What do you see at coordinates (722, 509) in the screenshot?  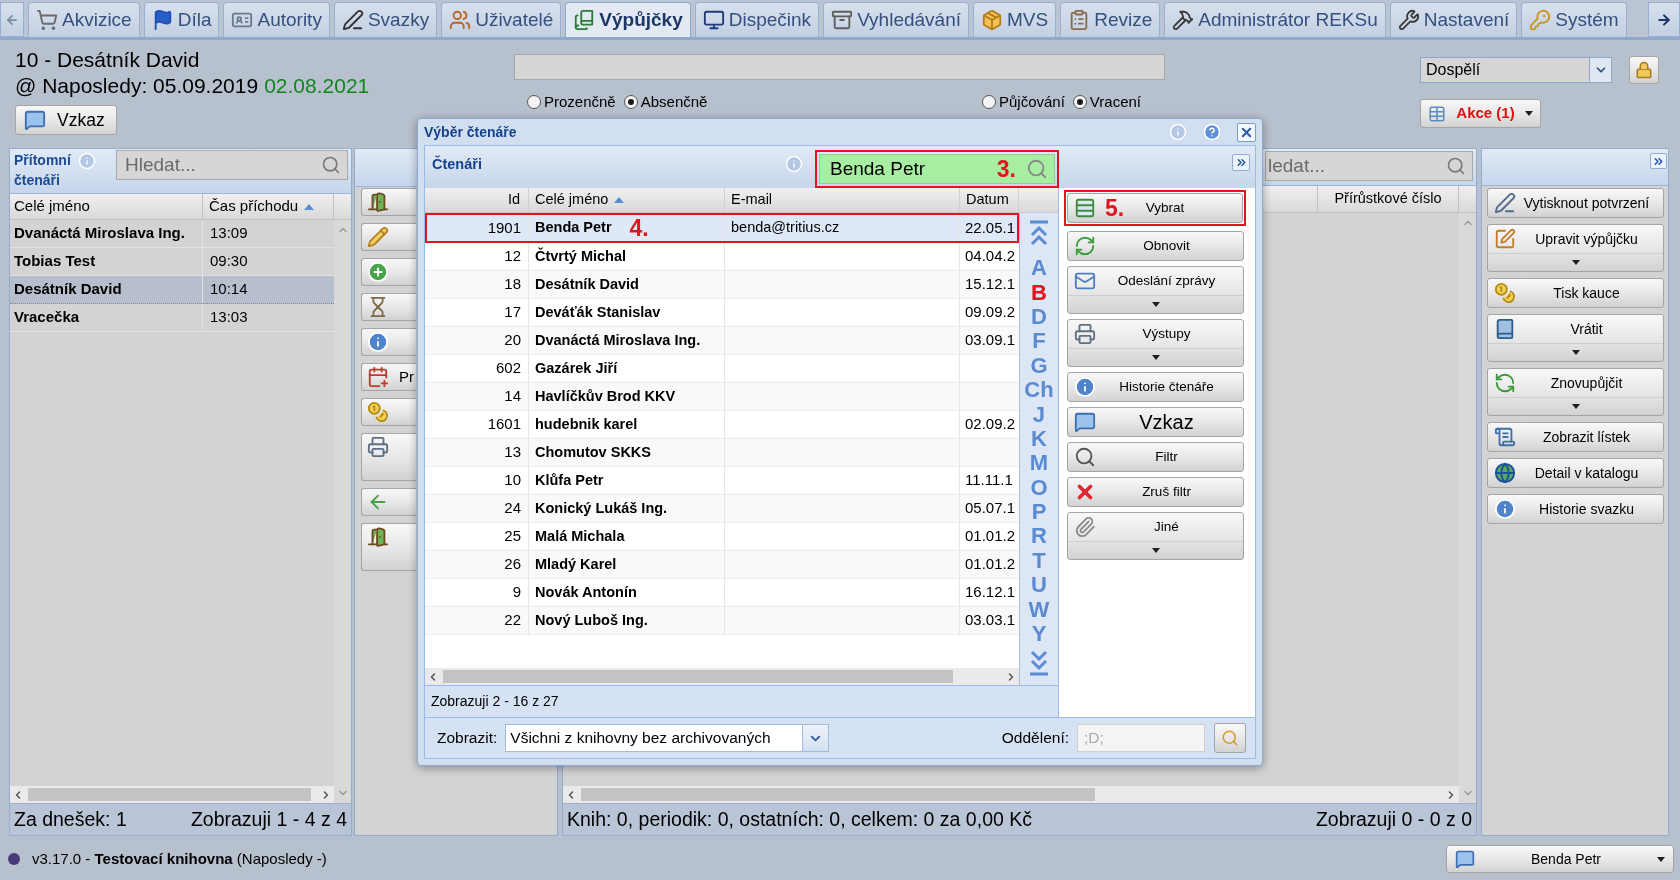 I see `table-row: 24 Konický Lukáš Ing. 05.07.1` at bounding box center [722, 509].